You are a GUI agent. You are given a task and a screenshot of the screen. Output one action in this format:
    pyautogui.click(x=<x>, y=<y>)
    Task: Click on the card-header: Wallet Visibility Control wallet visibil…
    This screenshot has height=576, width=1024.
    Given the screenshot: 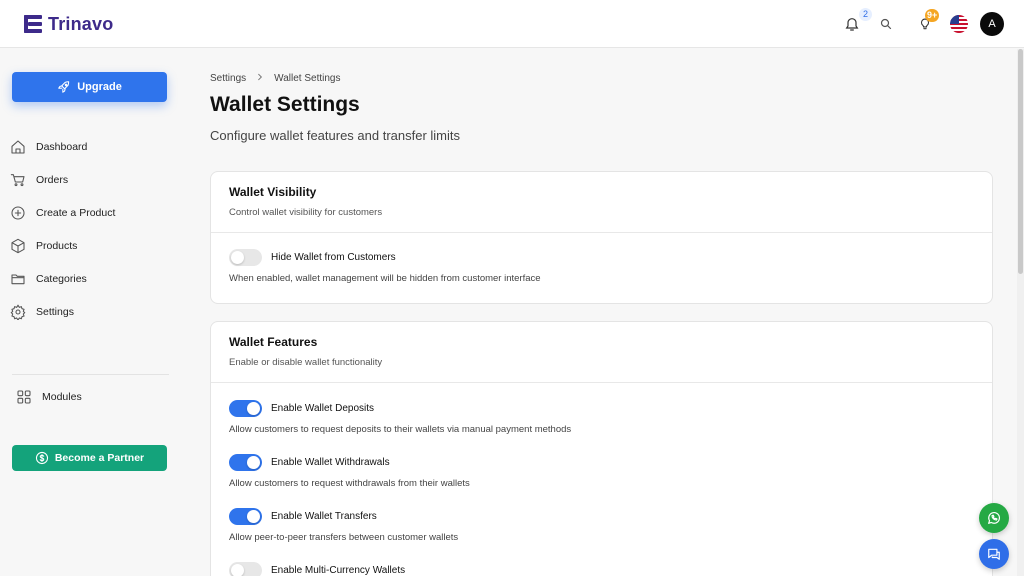 What is the action you would take?
    pyautogui.click(x=601, y=202)
    